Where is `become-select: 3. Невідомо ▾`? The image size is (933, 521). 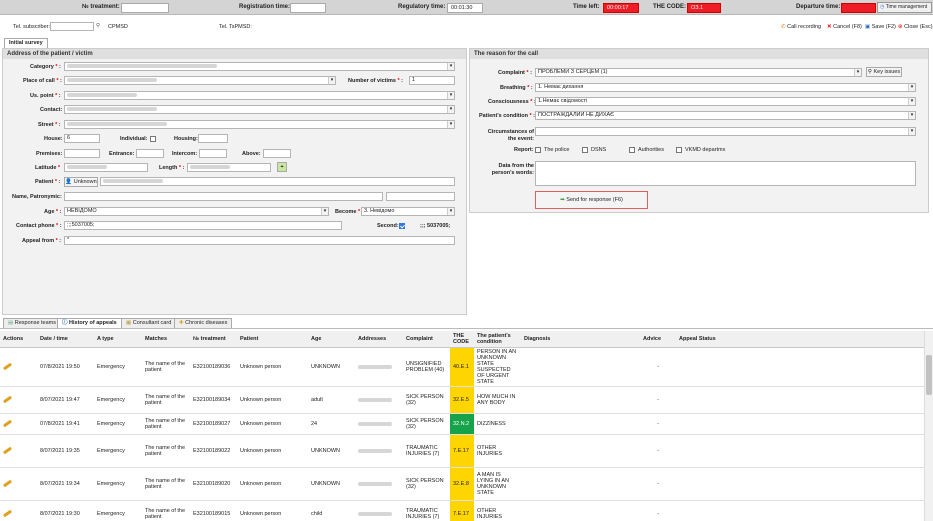 become-select: 3. Невідомо ▾ is located at coordinates (408, 211).